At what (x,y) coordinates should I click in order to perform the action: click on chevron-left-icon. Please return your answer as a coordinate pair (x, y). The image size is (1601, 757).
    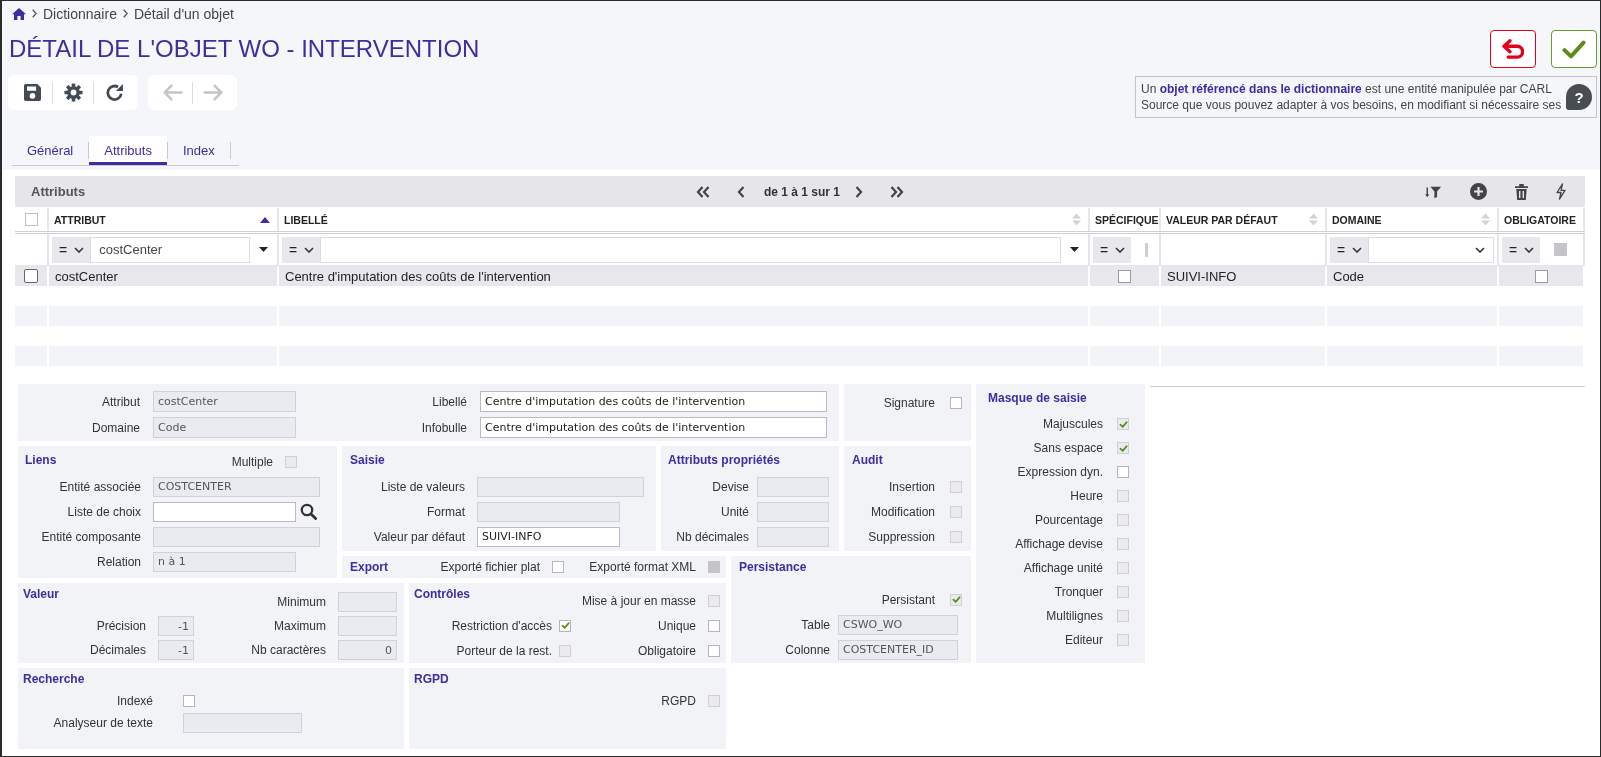
    Looking at the image, I should click on (740, 191).